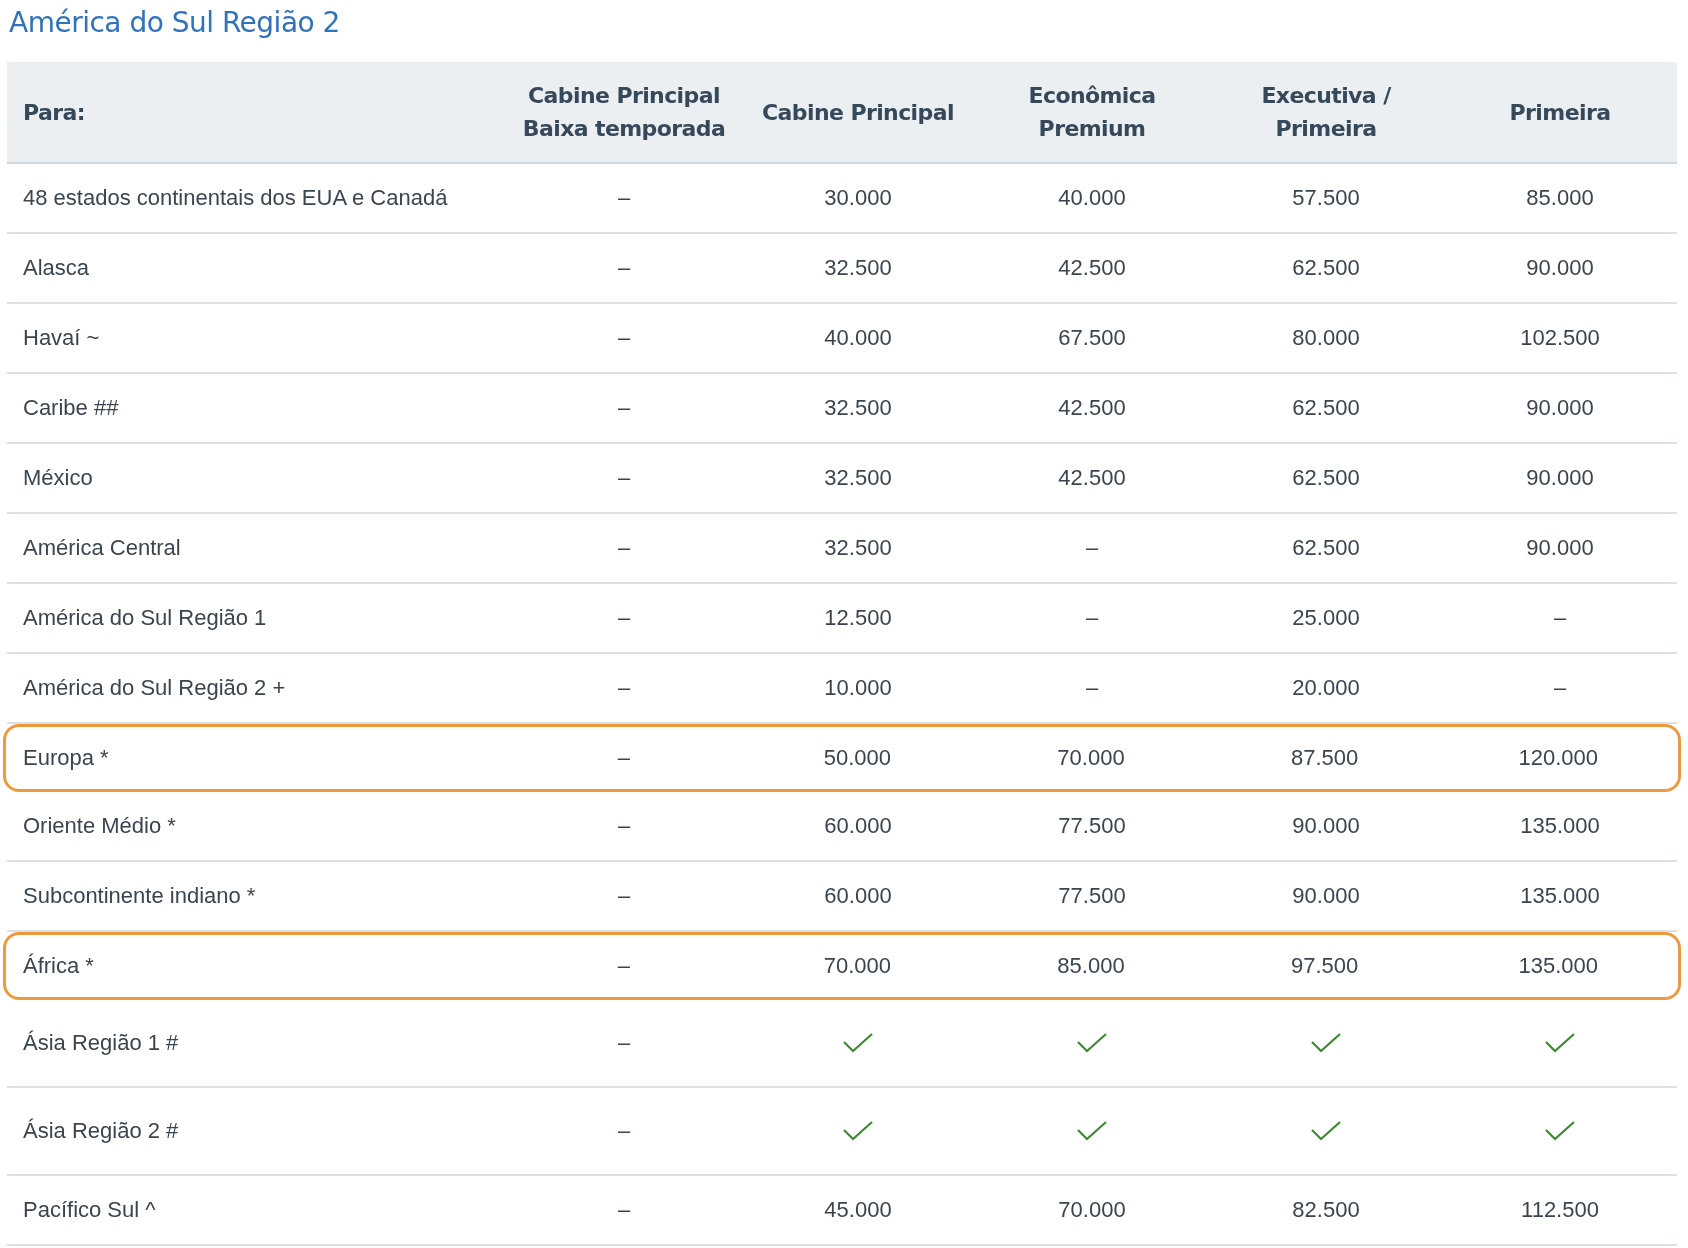 The width and height of the screenshot is (1688, 1248). Describe the element at coordinates (1560, 1210) in the screenshot. I see `table-cell: 112.500` at that location.